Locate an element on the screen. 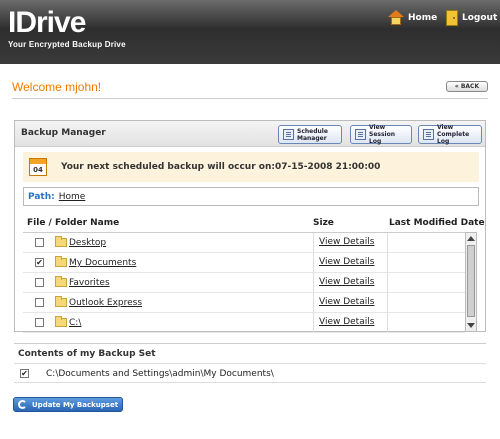  divider is located at coordinates (250, 98).